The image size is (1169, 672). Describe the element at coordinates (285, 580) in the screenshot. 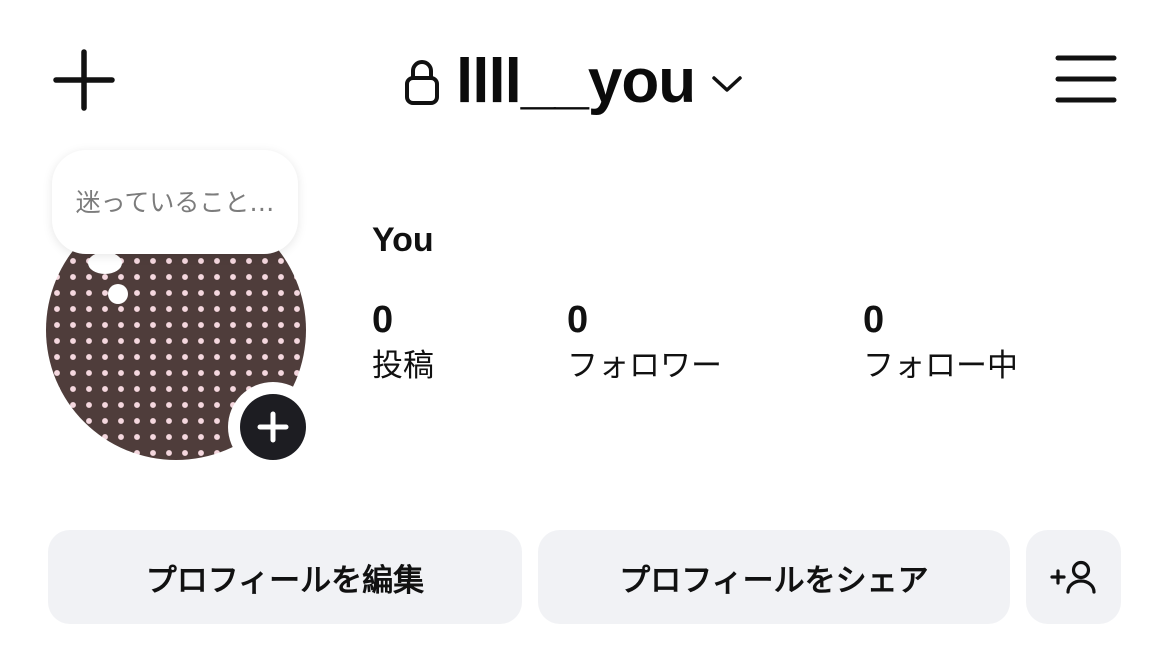

I see `edit-profile-label: プロフィールを編集` at that location.